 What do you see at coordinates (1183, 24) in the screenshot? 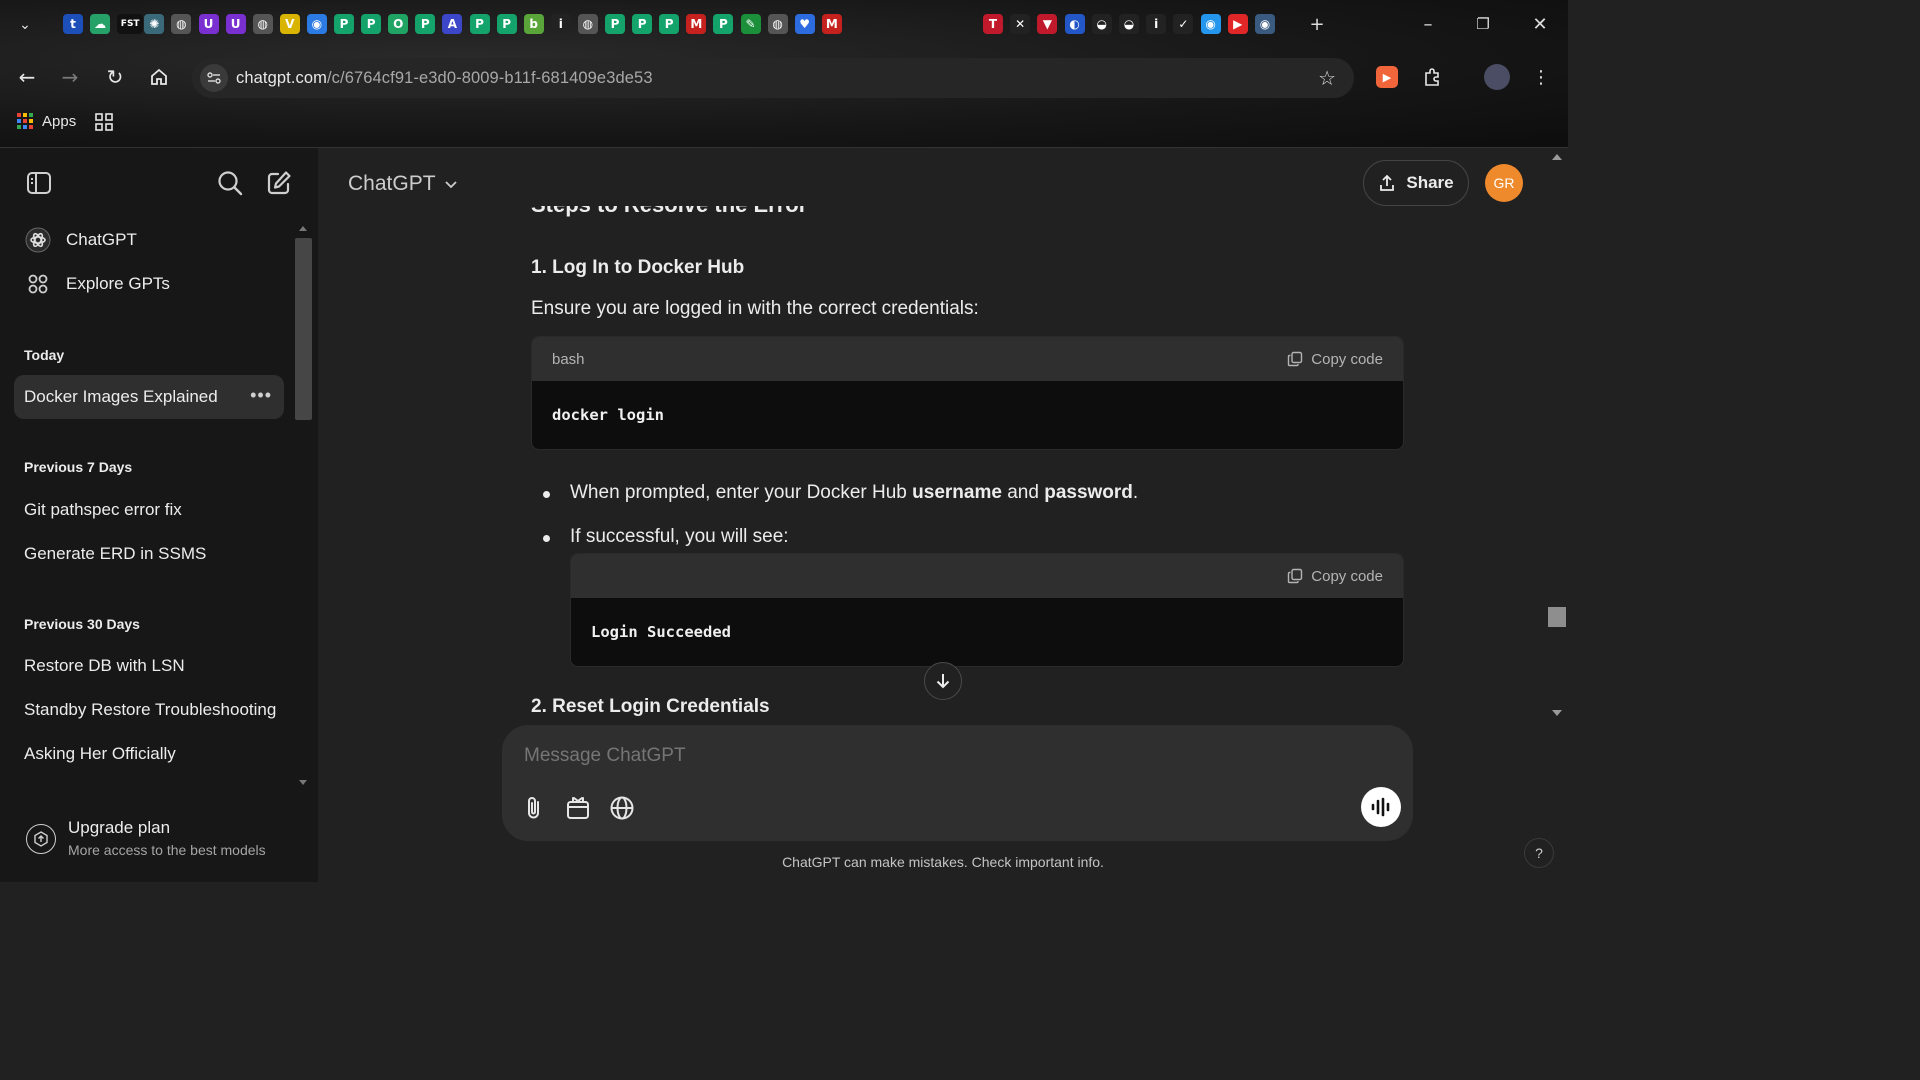
I see `tab-favicon-bird-icon: ✓` at bounding box center [1183, 24].